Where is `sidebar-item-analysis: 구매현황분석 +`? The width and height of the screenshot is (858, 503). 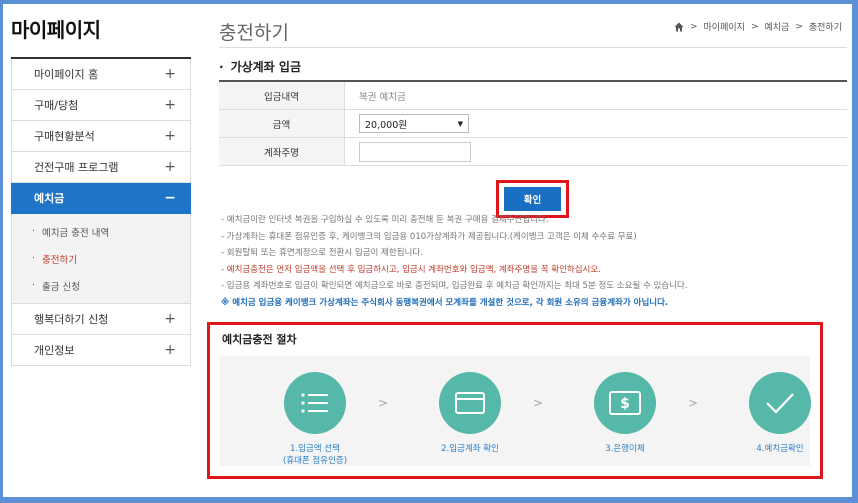
sidebar-item-analysis: 구매현황분석 + is located at coordinates (101, 136).